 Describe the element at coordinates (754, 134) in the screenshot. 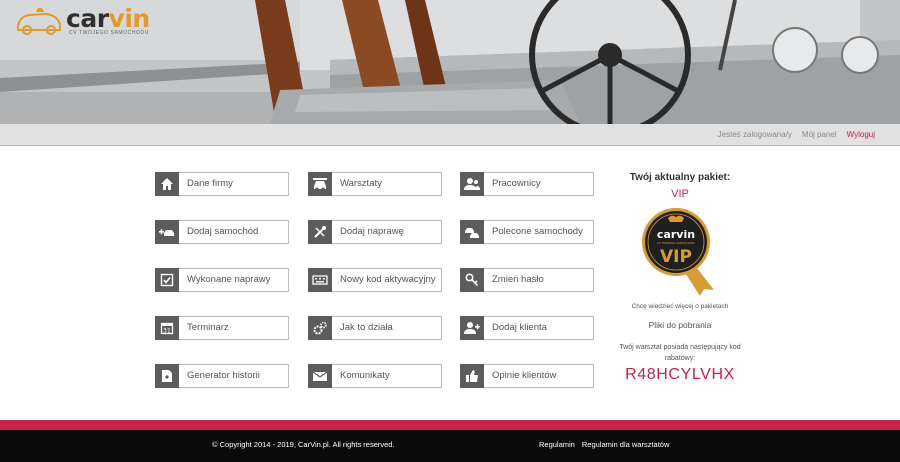

I see `logged-in-status: Jesteś zalogowana/y` at that location.